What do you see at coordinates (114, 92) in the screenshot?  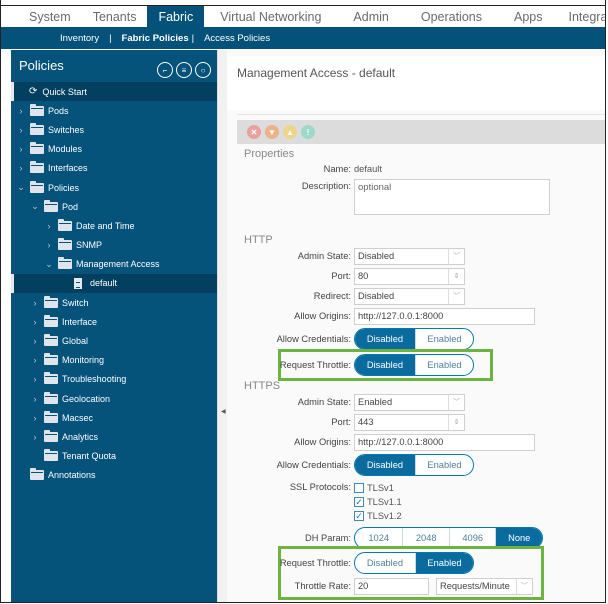 I see `tree-item-quick-start: ⟳ Quick Start` at bounding box center [114, 92].